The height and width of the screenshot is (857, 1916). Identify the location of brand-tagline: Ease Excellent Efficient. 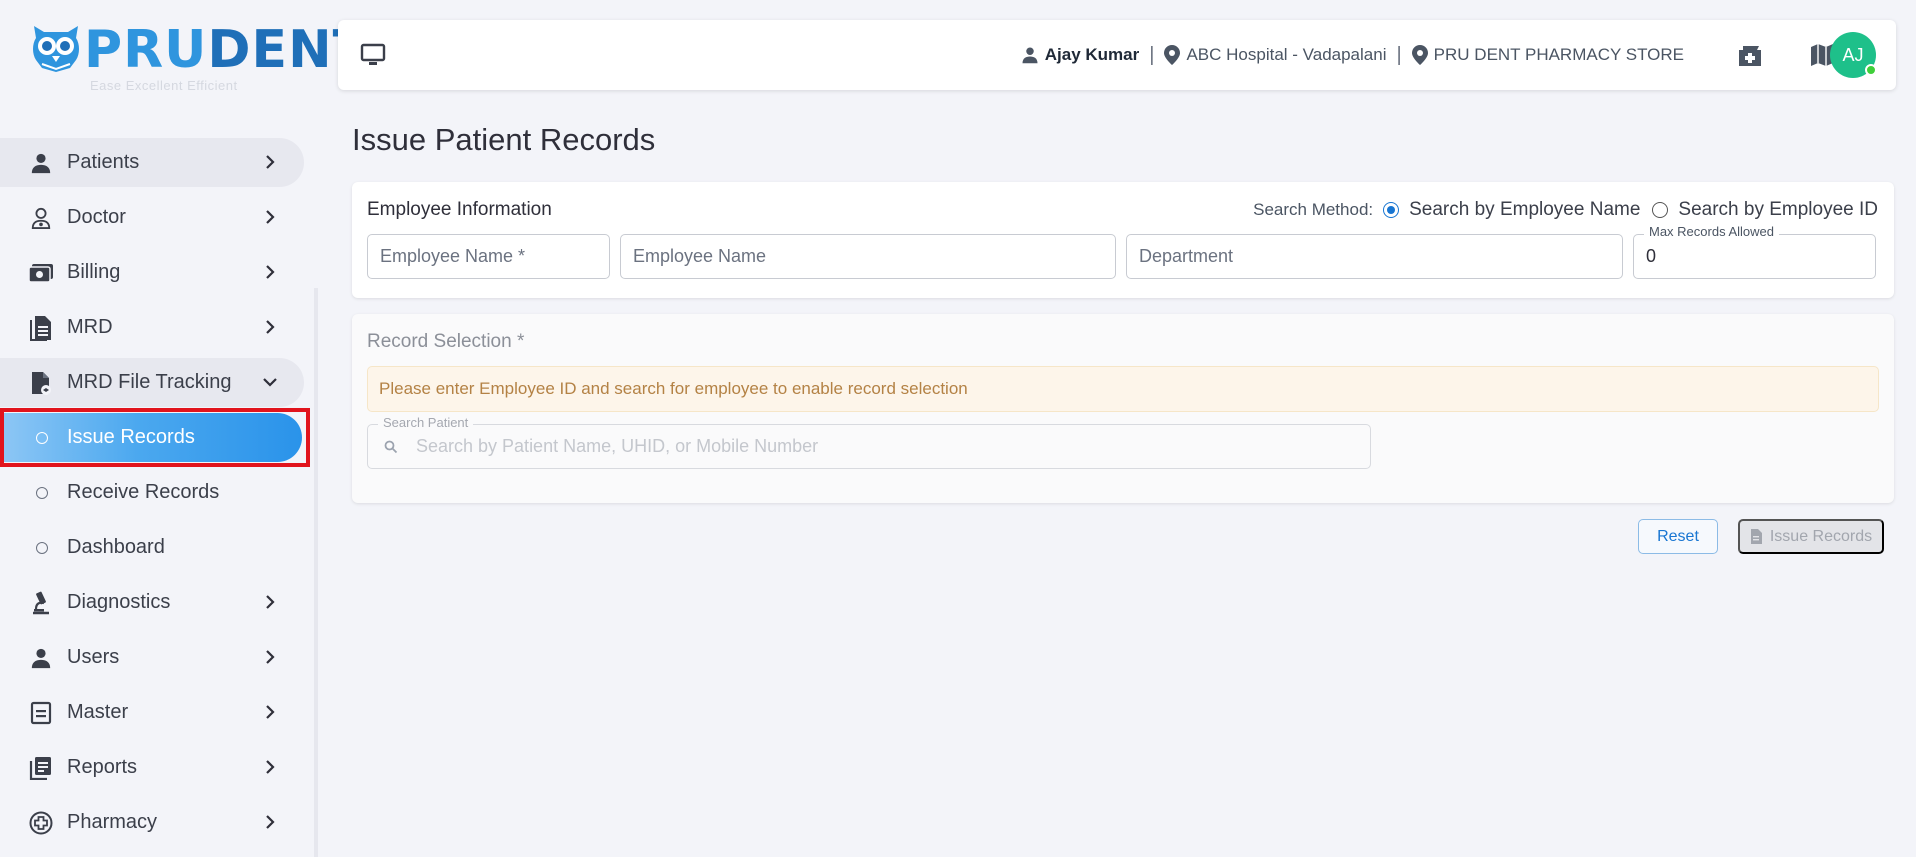
(164, 85).